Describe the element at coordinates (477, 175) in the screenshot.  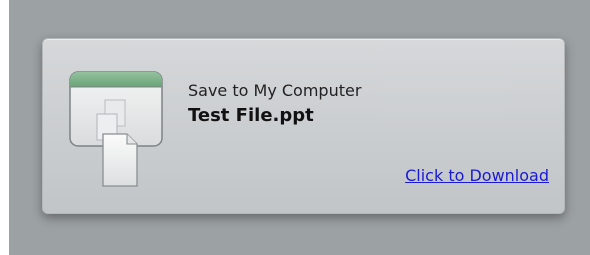
I see `download-link: Click to Download` at that location.